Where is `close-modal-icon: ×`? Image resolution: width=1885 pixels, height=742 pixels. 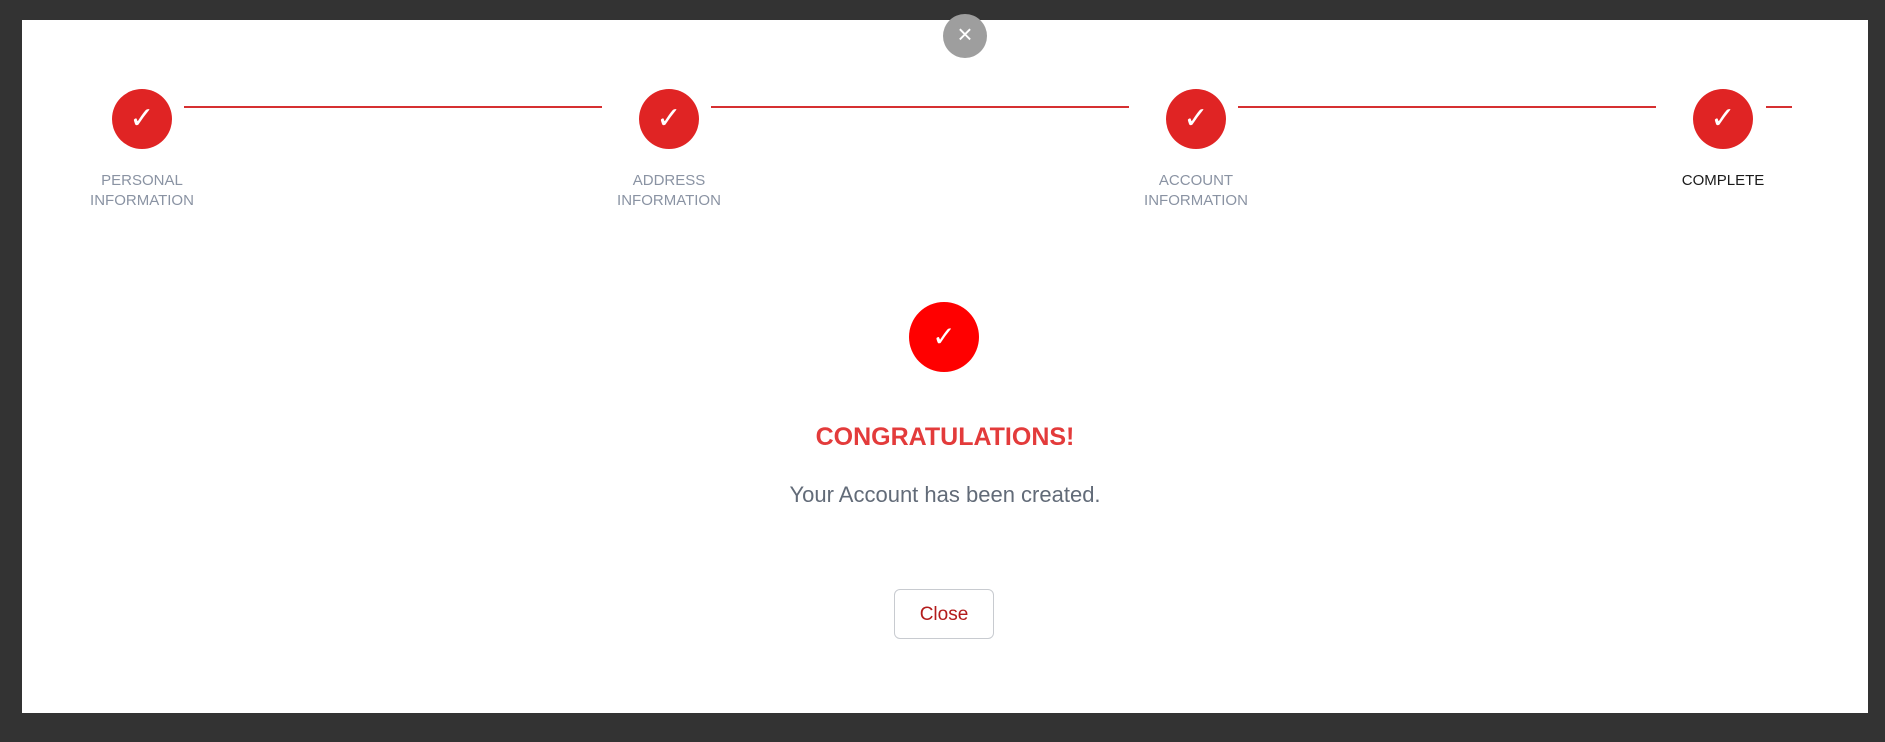
close-modal-icon: × is located at coordinates (965, 36).